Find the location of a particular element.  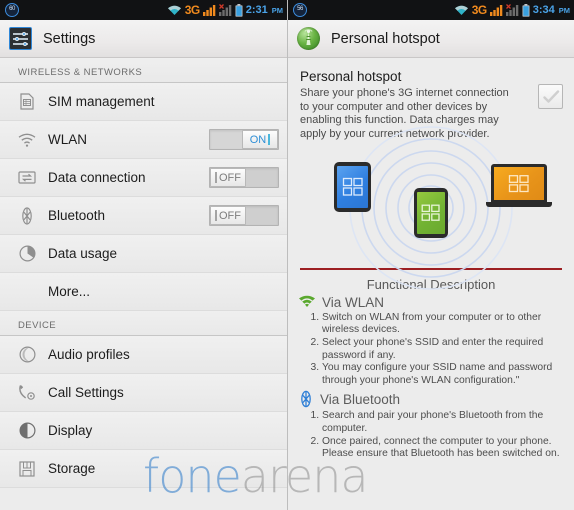

settings-title-bar: Settings is located at coordinates (143, 39).